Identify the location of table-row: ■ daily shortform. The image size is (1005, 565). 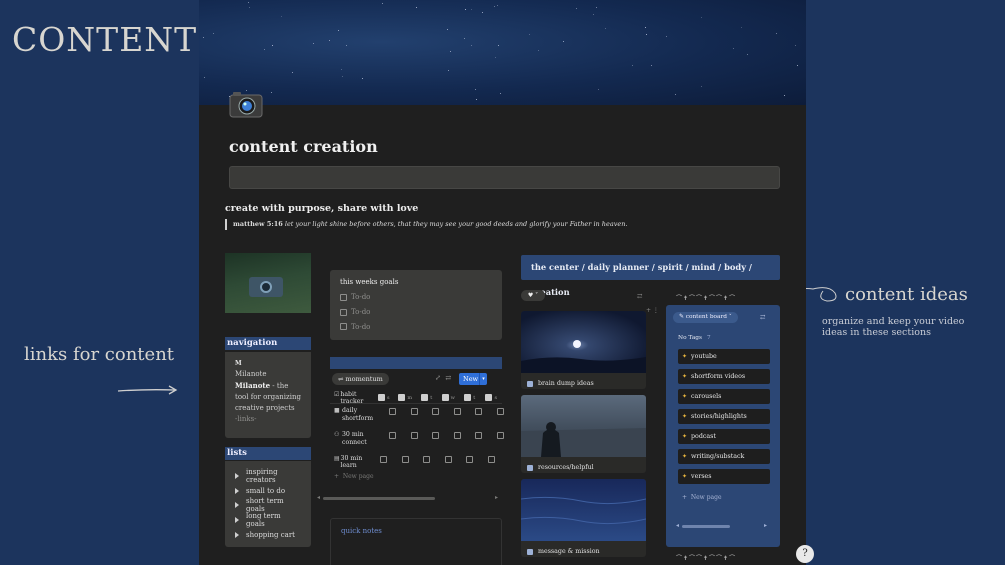
(417, 419).